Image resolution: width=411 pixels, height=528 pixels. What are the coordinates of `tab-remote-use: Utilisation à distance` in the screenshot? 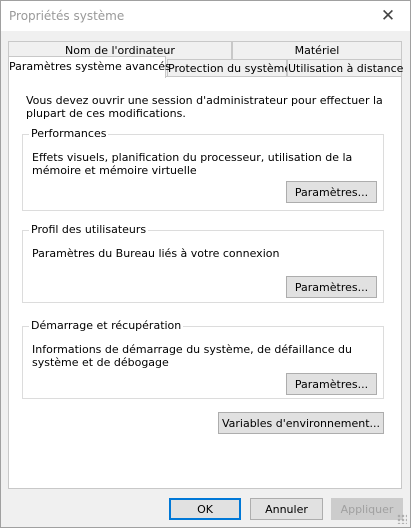 It's located at (345, 68).